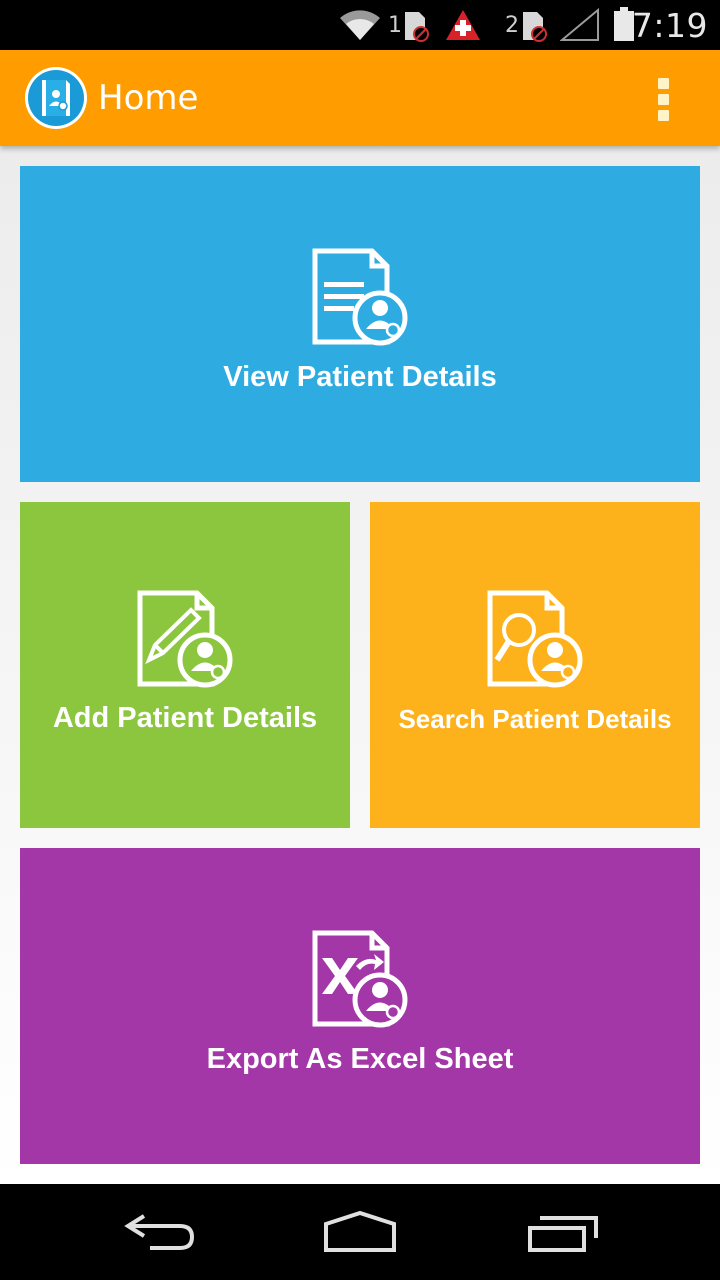 The width and height of the screenshot is (720, 1280). What do you see at coordinates (185, 718) in the screenshot?
I see `tile-label: Add Patient Details` at bounding box center [185, 718].